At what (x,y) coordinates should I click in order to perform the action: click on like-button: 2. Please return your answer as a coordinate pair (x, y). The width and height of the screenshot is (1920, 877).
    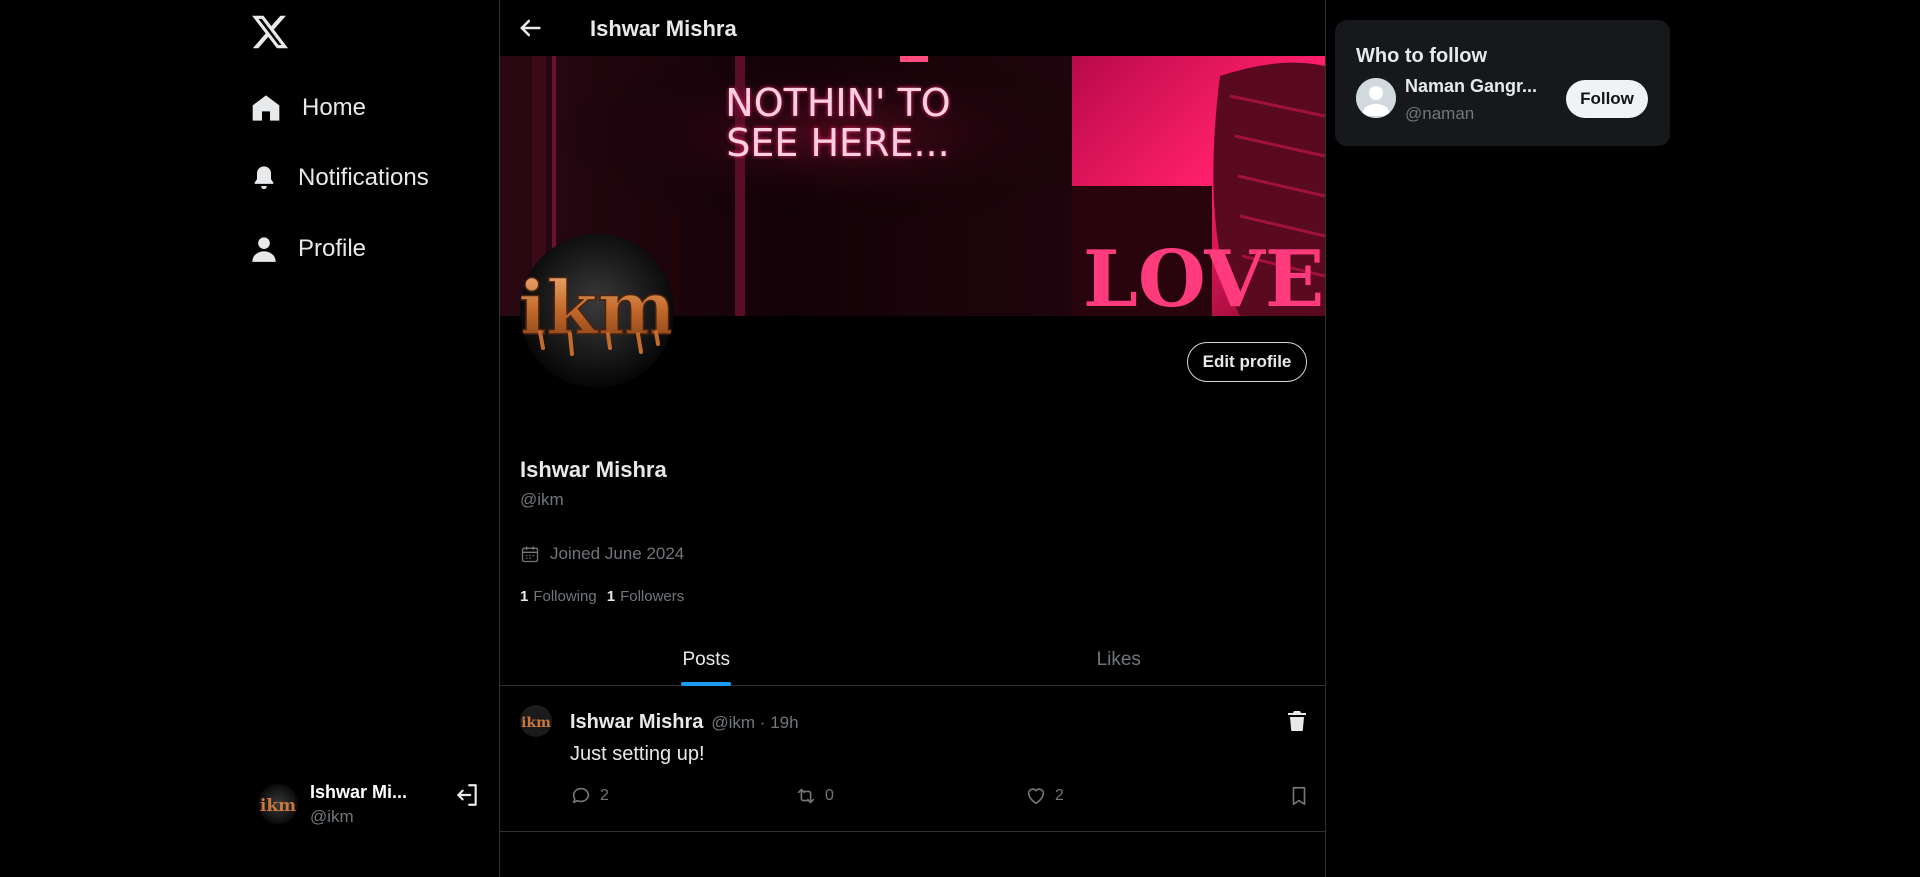
    Looking at the image, I should click on (1044, 796).